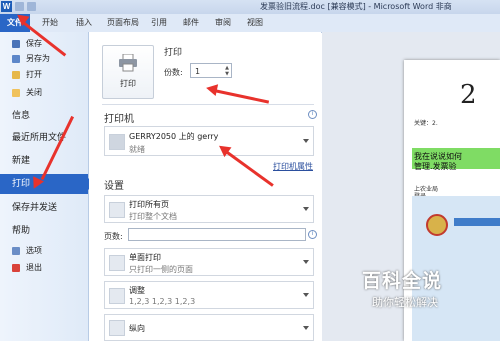 The height and width of the screenshot is (341, 500). What do you see at coordinates (123, 23) in the screenshot?
I see `tab-page-layout: 页面布局` at bounding box center [123, 23].